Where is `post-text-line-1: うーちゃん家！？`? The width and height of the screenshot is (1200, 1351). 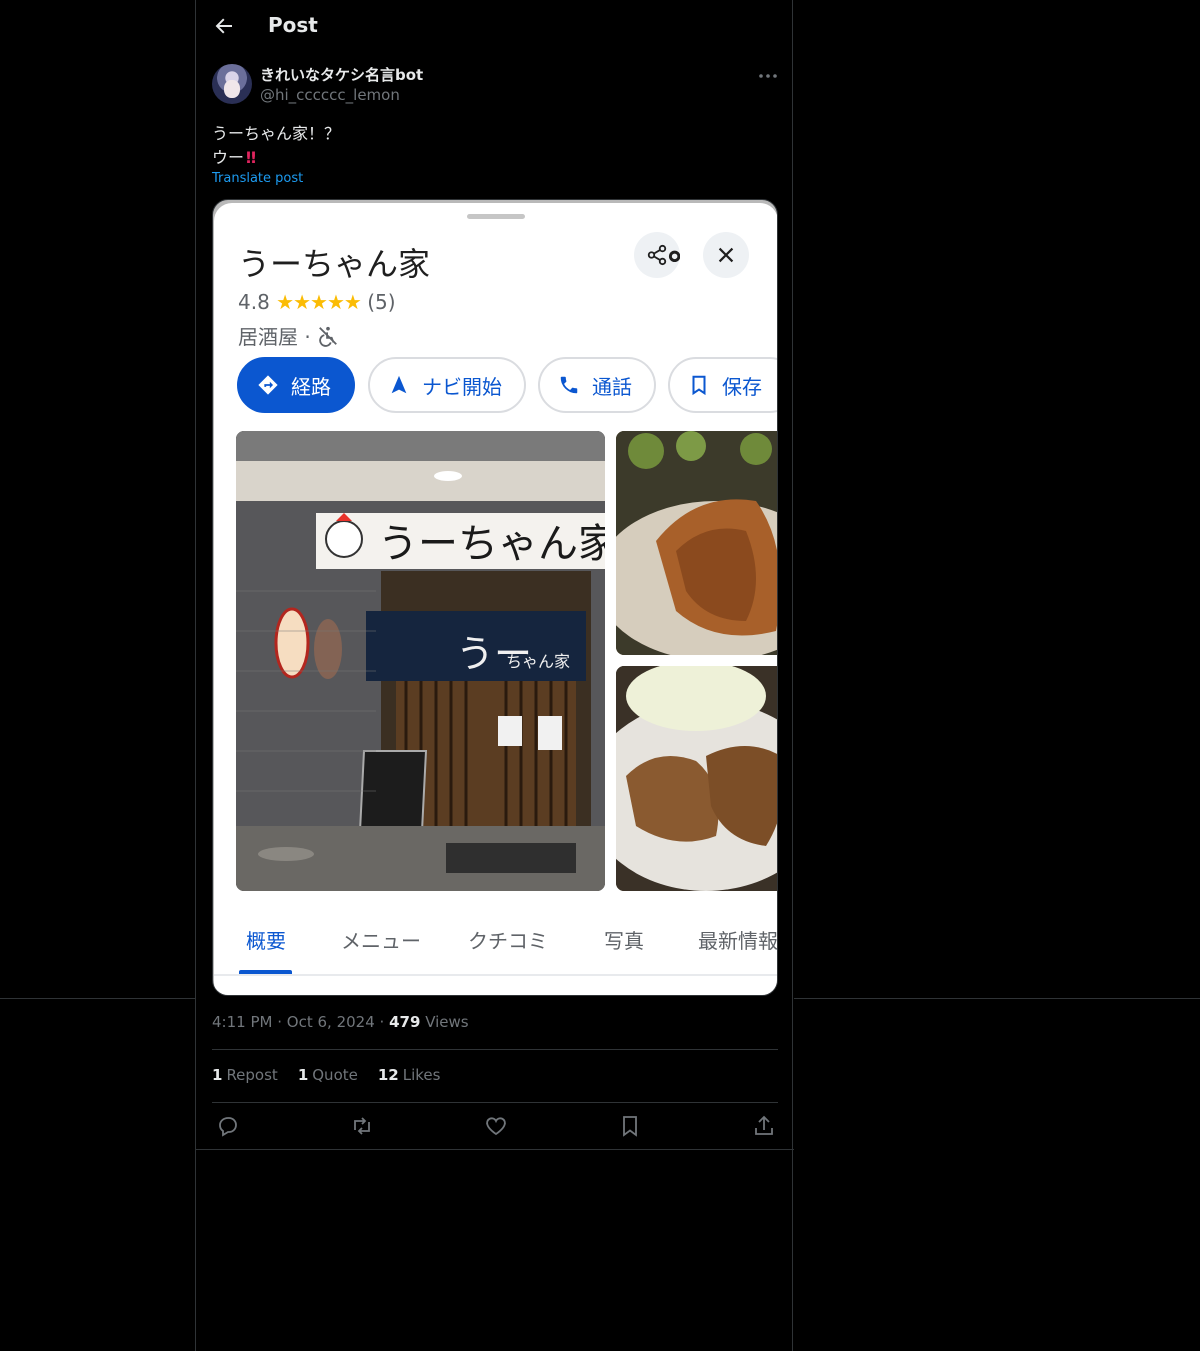
post-text-line-1: うーちゃん家！？ is located at coordinates (276, 133).